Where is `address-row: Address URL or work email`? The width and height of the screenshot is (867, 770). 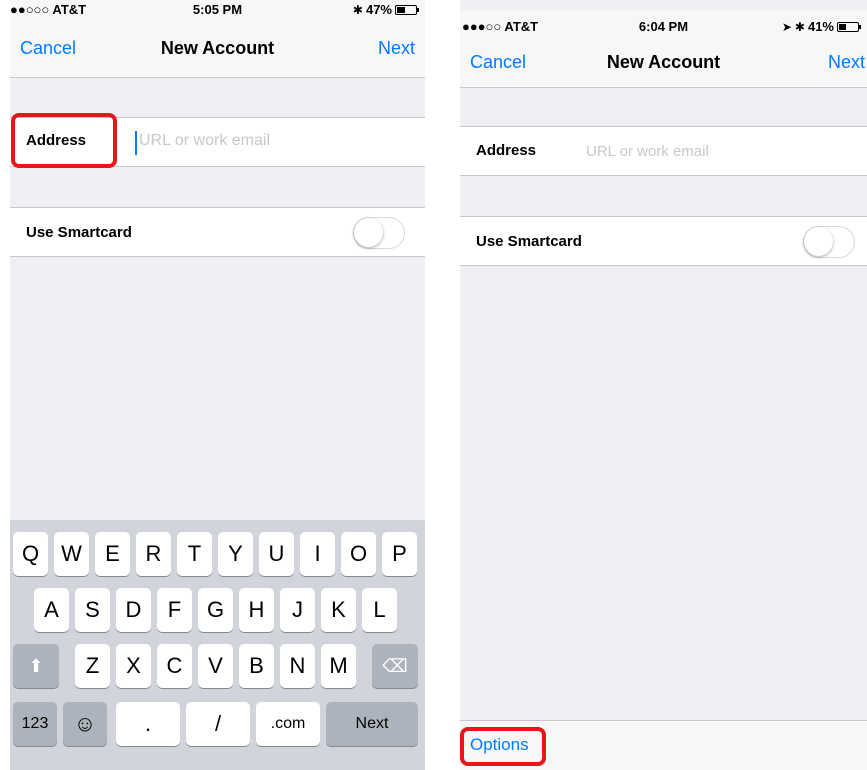 address-row: Address URL or work email is located at coordinates (663, 151).